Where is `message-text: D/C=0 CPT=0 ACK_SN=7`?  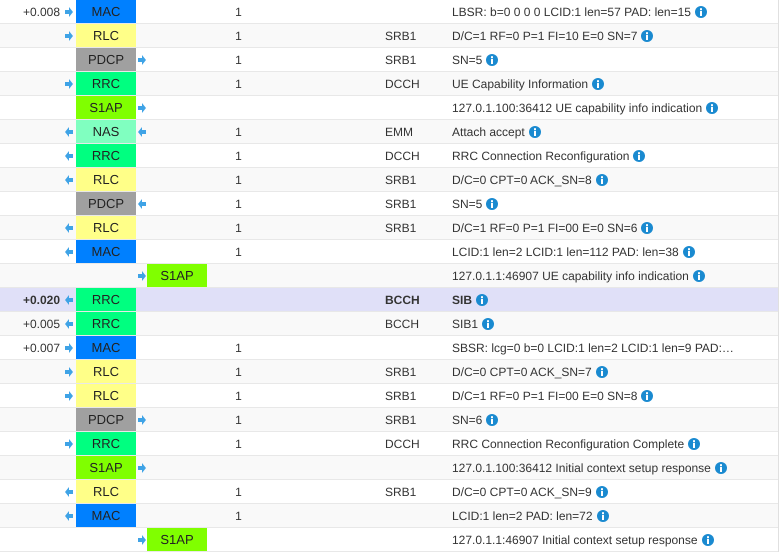 message-text: D/C=0 CPT=0 ACK_SN=7 is located at coordinates (522, 371).